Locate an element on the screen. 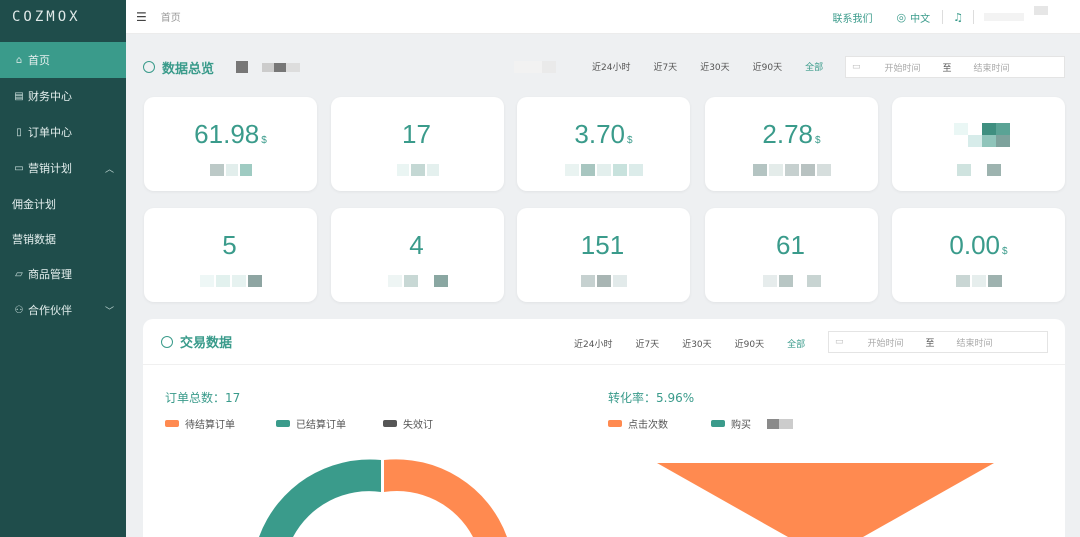 This screenshot has width=1080, height=537. sidebar-item-marketing: ▭ 营销计划 ︿ is located at coordinates (63, 168).